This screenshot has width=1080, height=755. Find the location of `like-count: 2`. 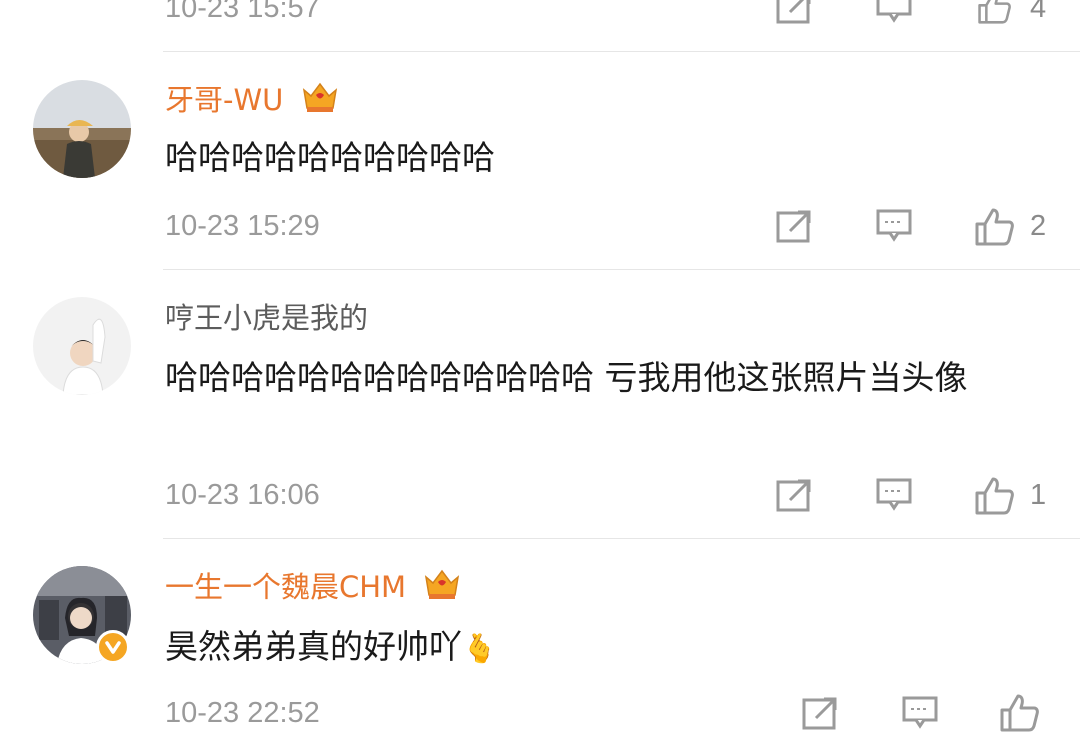

like-count: 2 is located at coordinates (1038, 226).